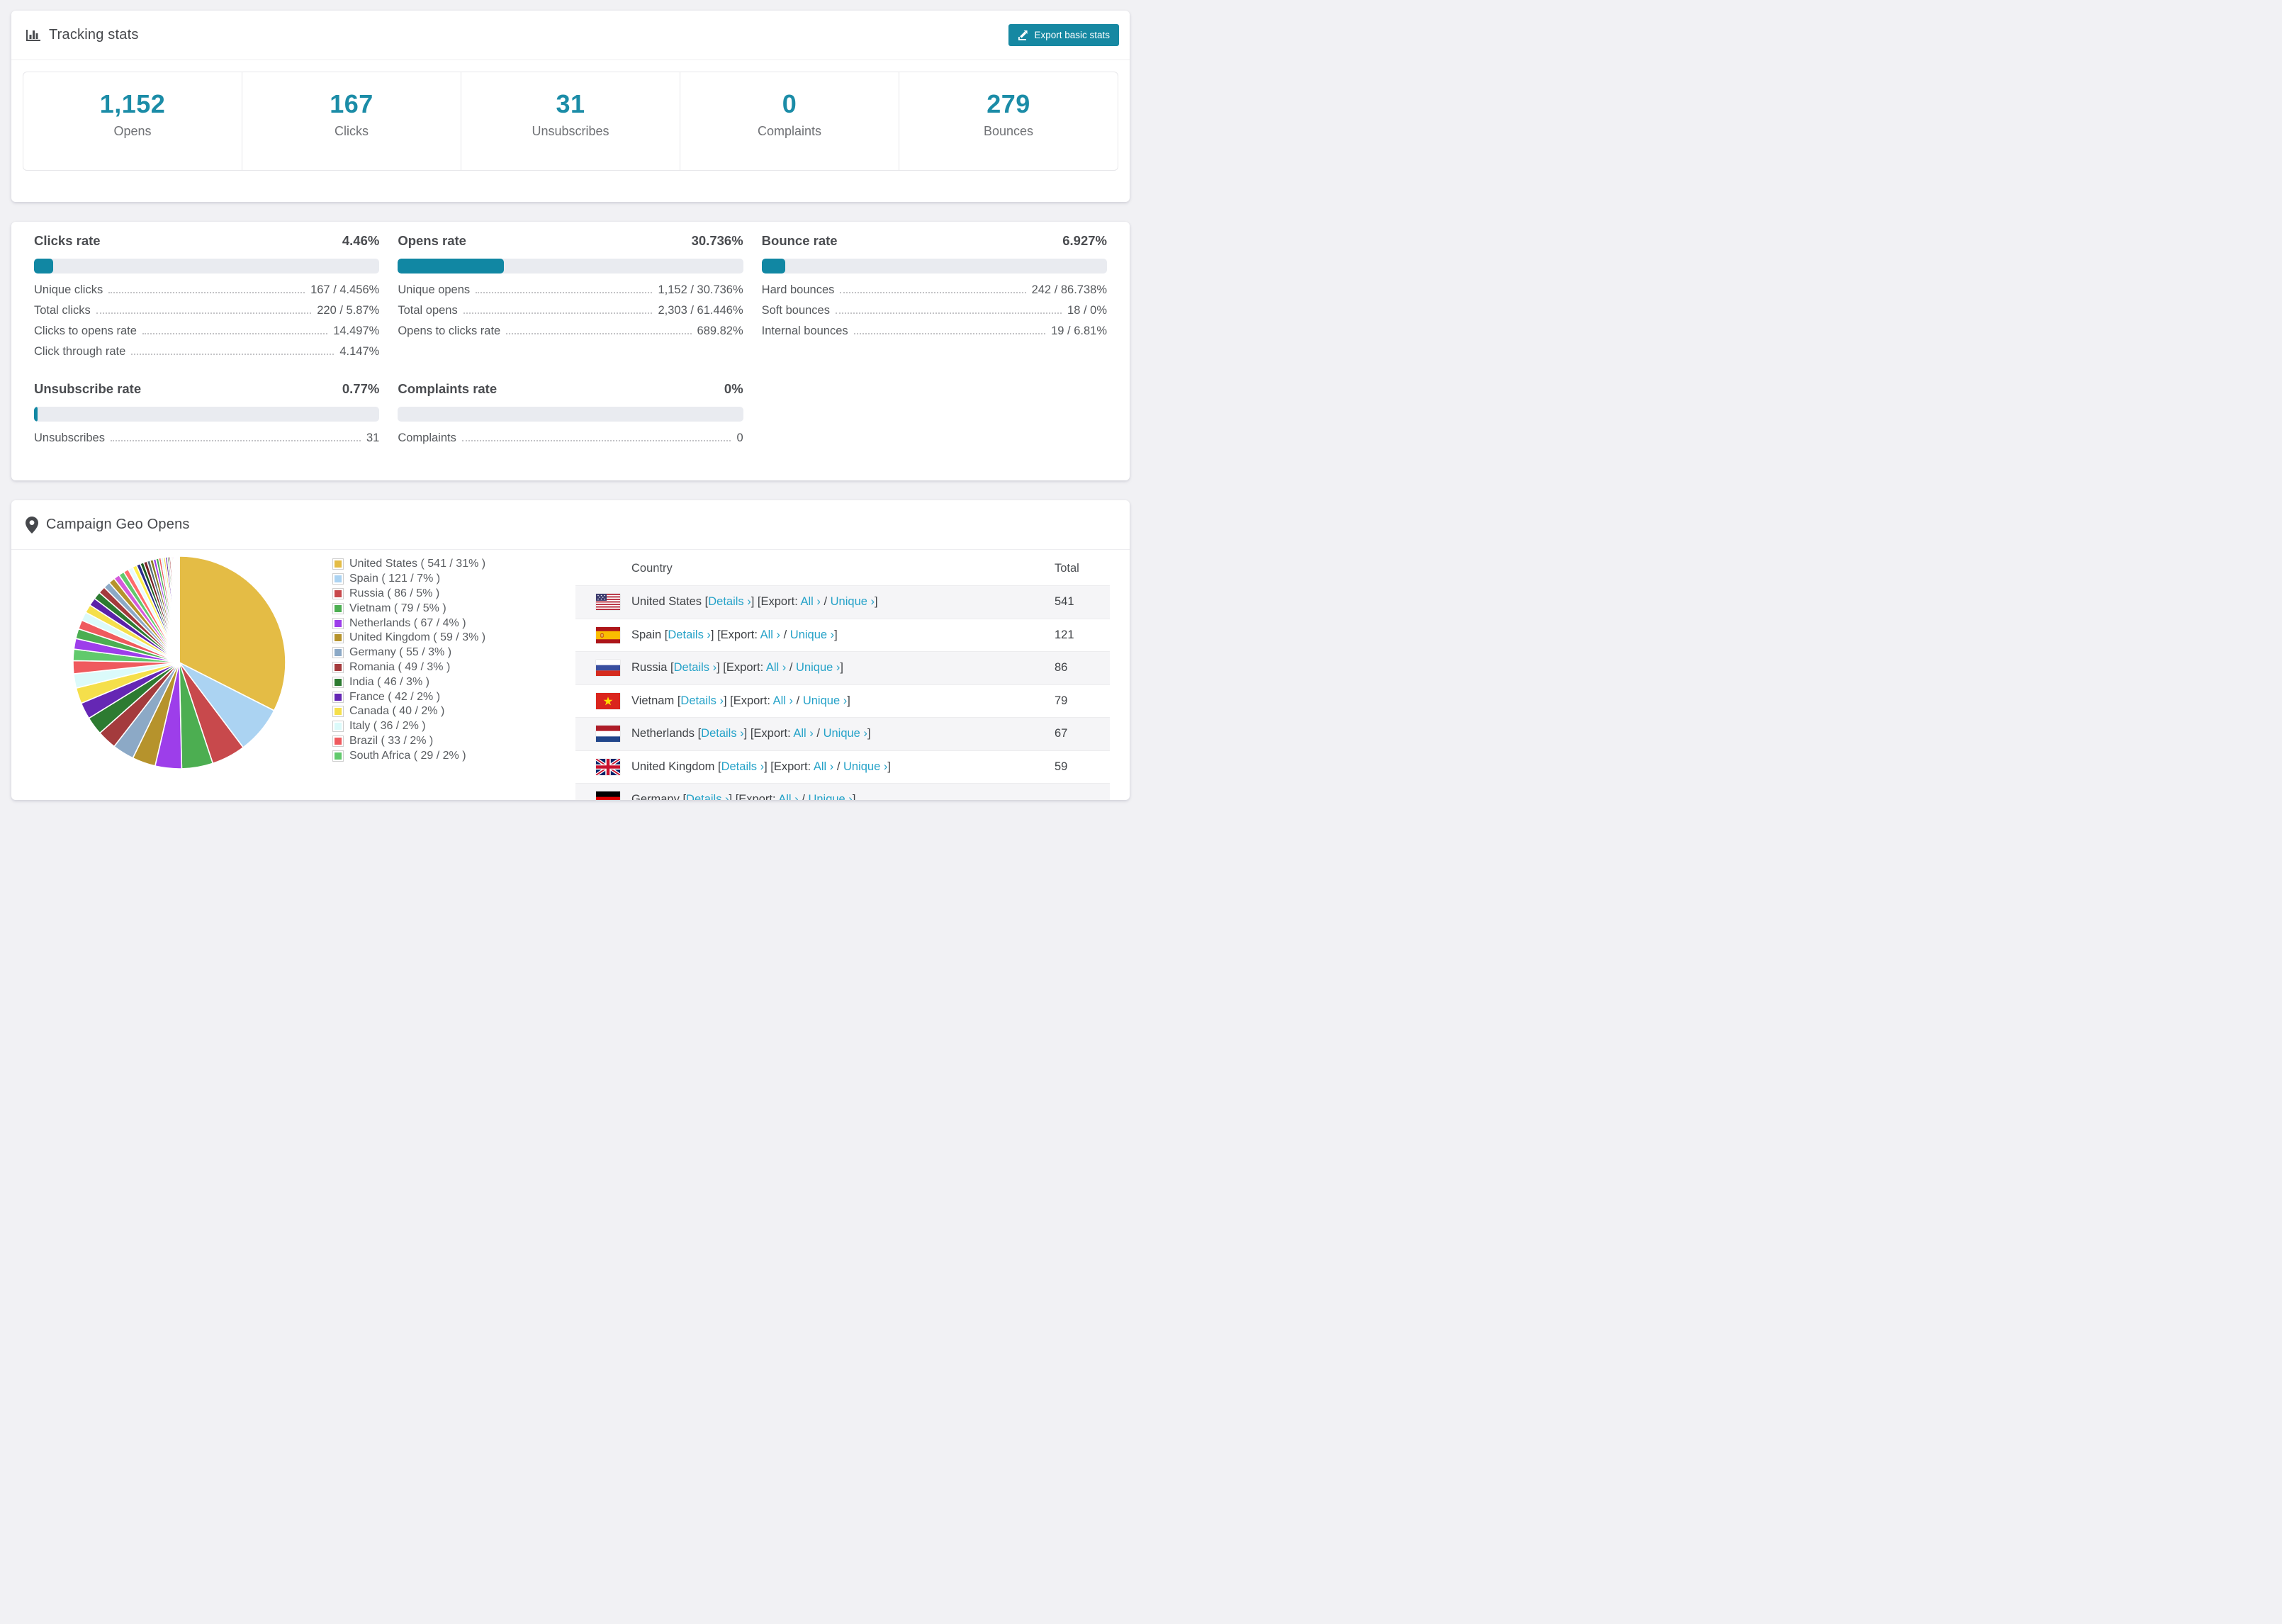 Image resolution: width=2282 pixels, height=1624 pixels. I want to click on legend-label: Brazil ( 33 / 2% ), so click(392, 741).